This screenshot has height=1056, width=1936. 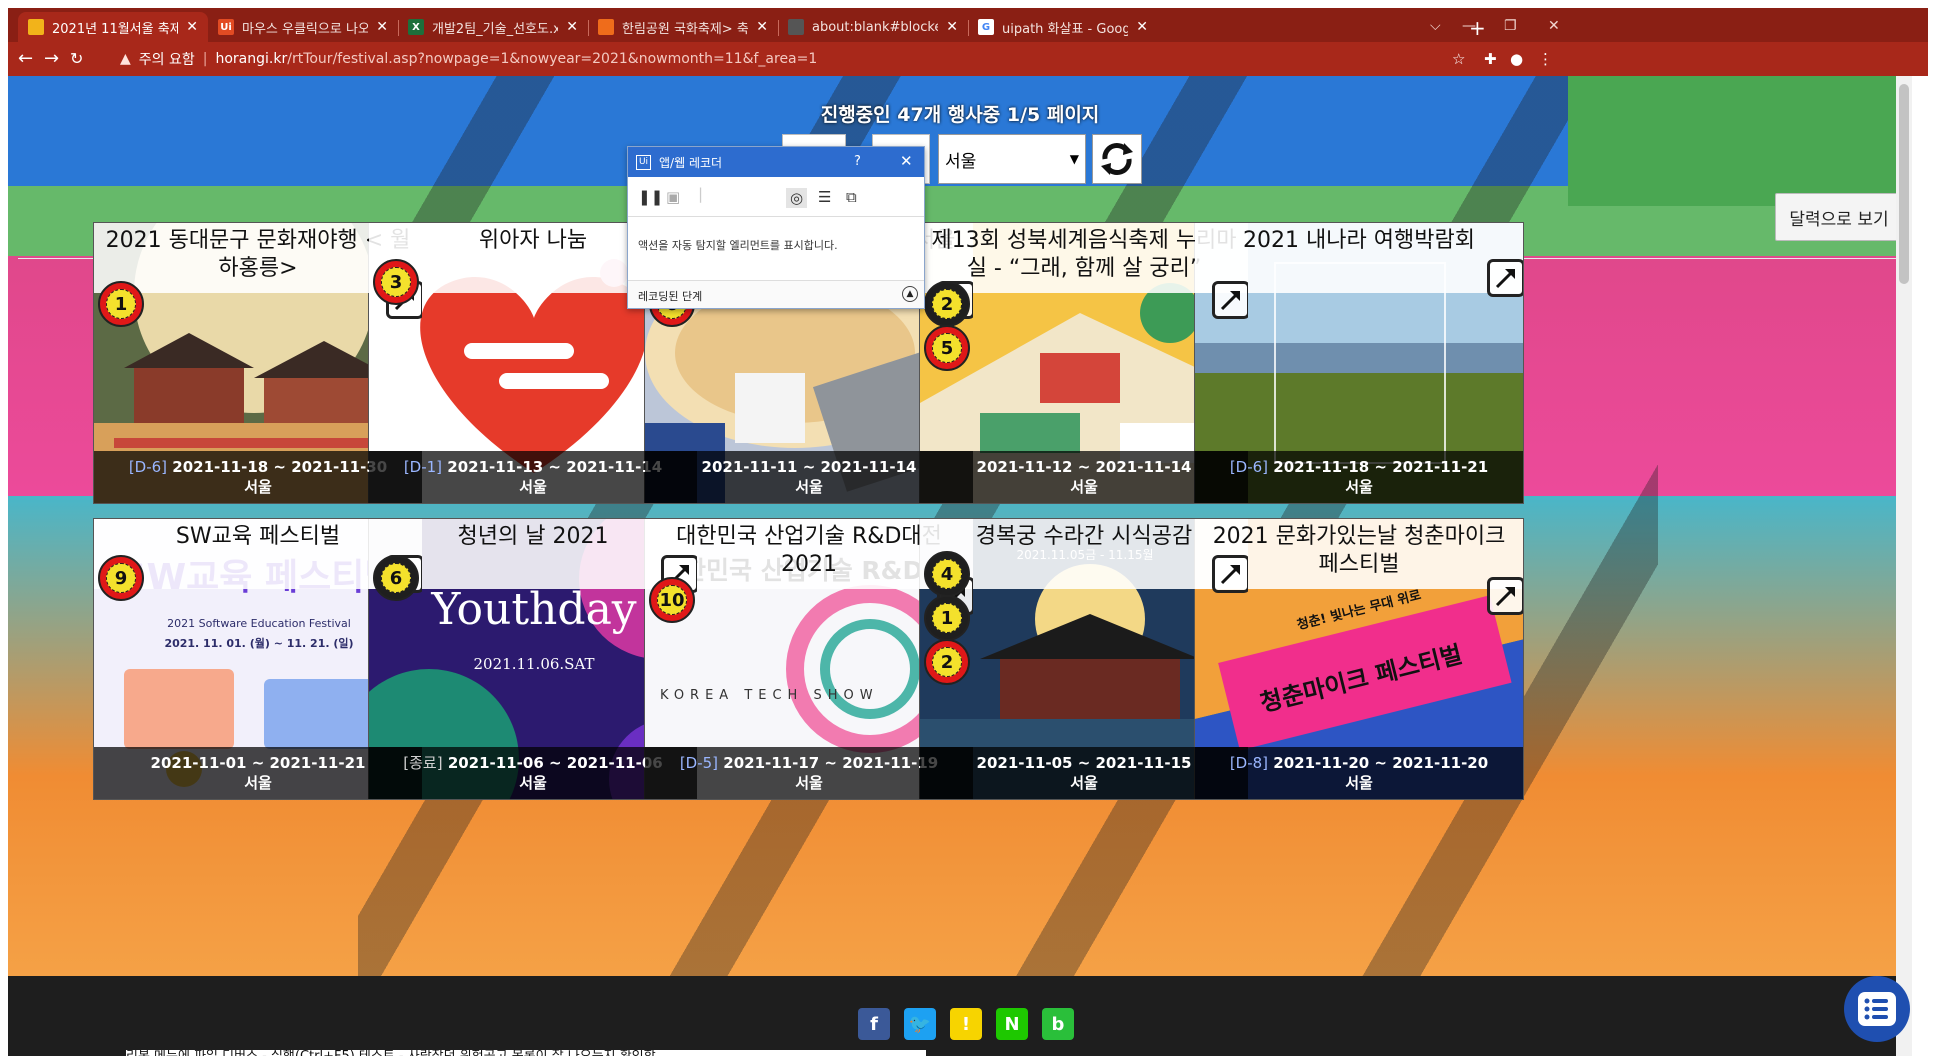 I want to click on save-icon: ▣, so click(x=673, y=197).